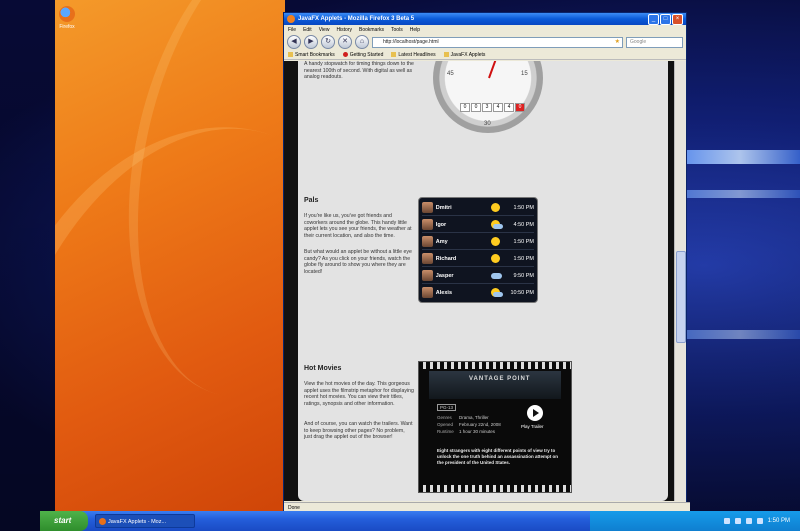 Image resolution: width=800 pixels, height=531 pixels. I want to click on vertical-scrollbar, so click(680, 281).